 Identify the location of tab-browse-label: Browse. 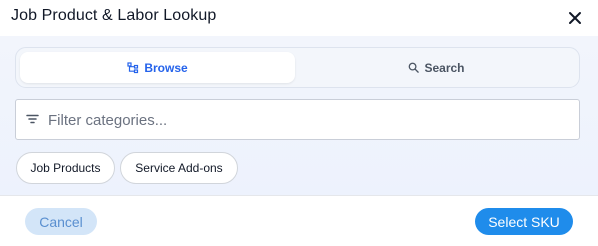
(166, 67).